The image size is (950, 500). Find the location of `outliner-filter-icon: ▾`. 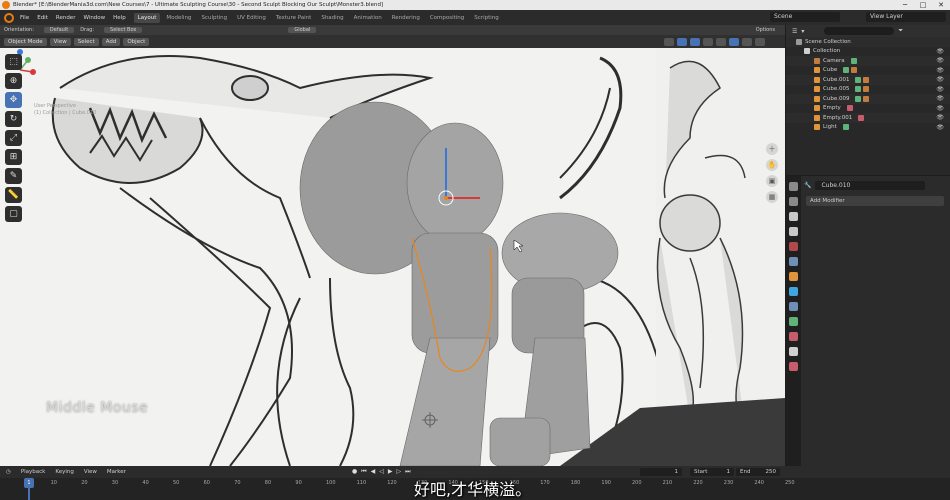

outliner-filter-icon: ▾ is located at coordinates (802, 31).